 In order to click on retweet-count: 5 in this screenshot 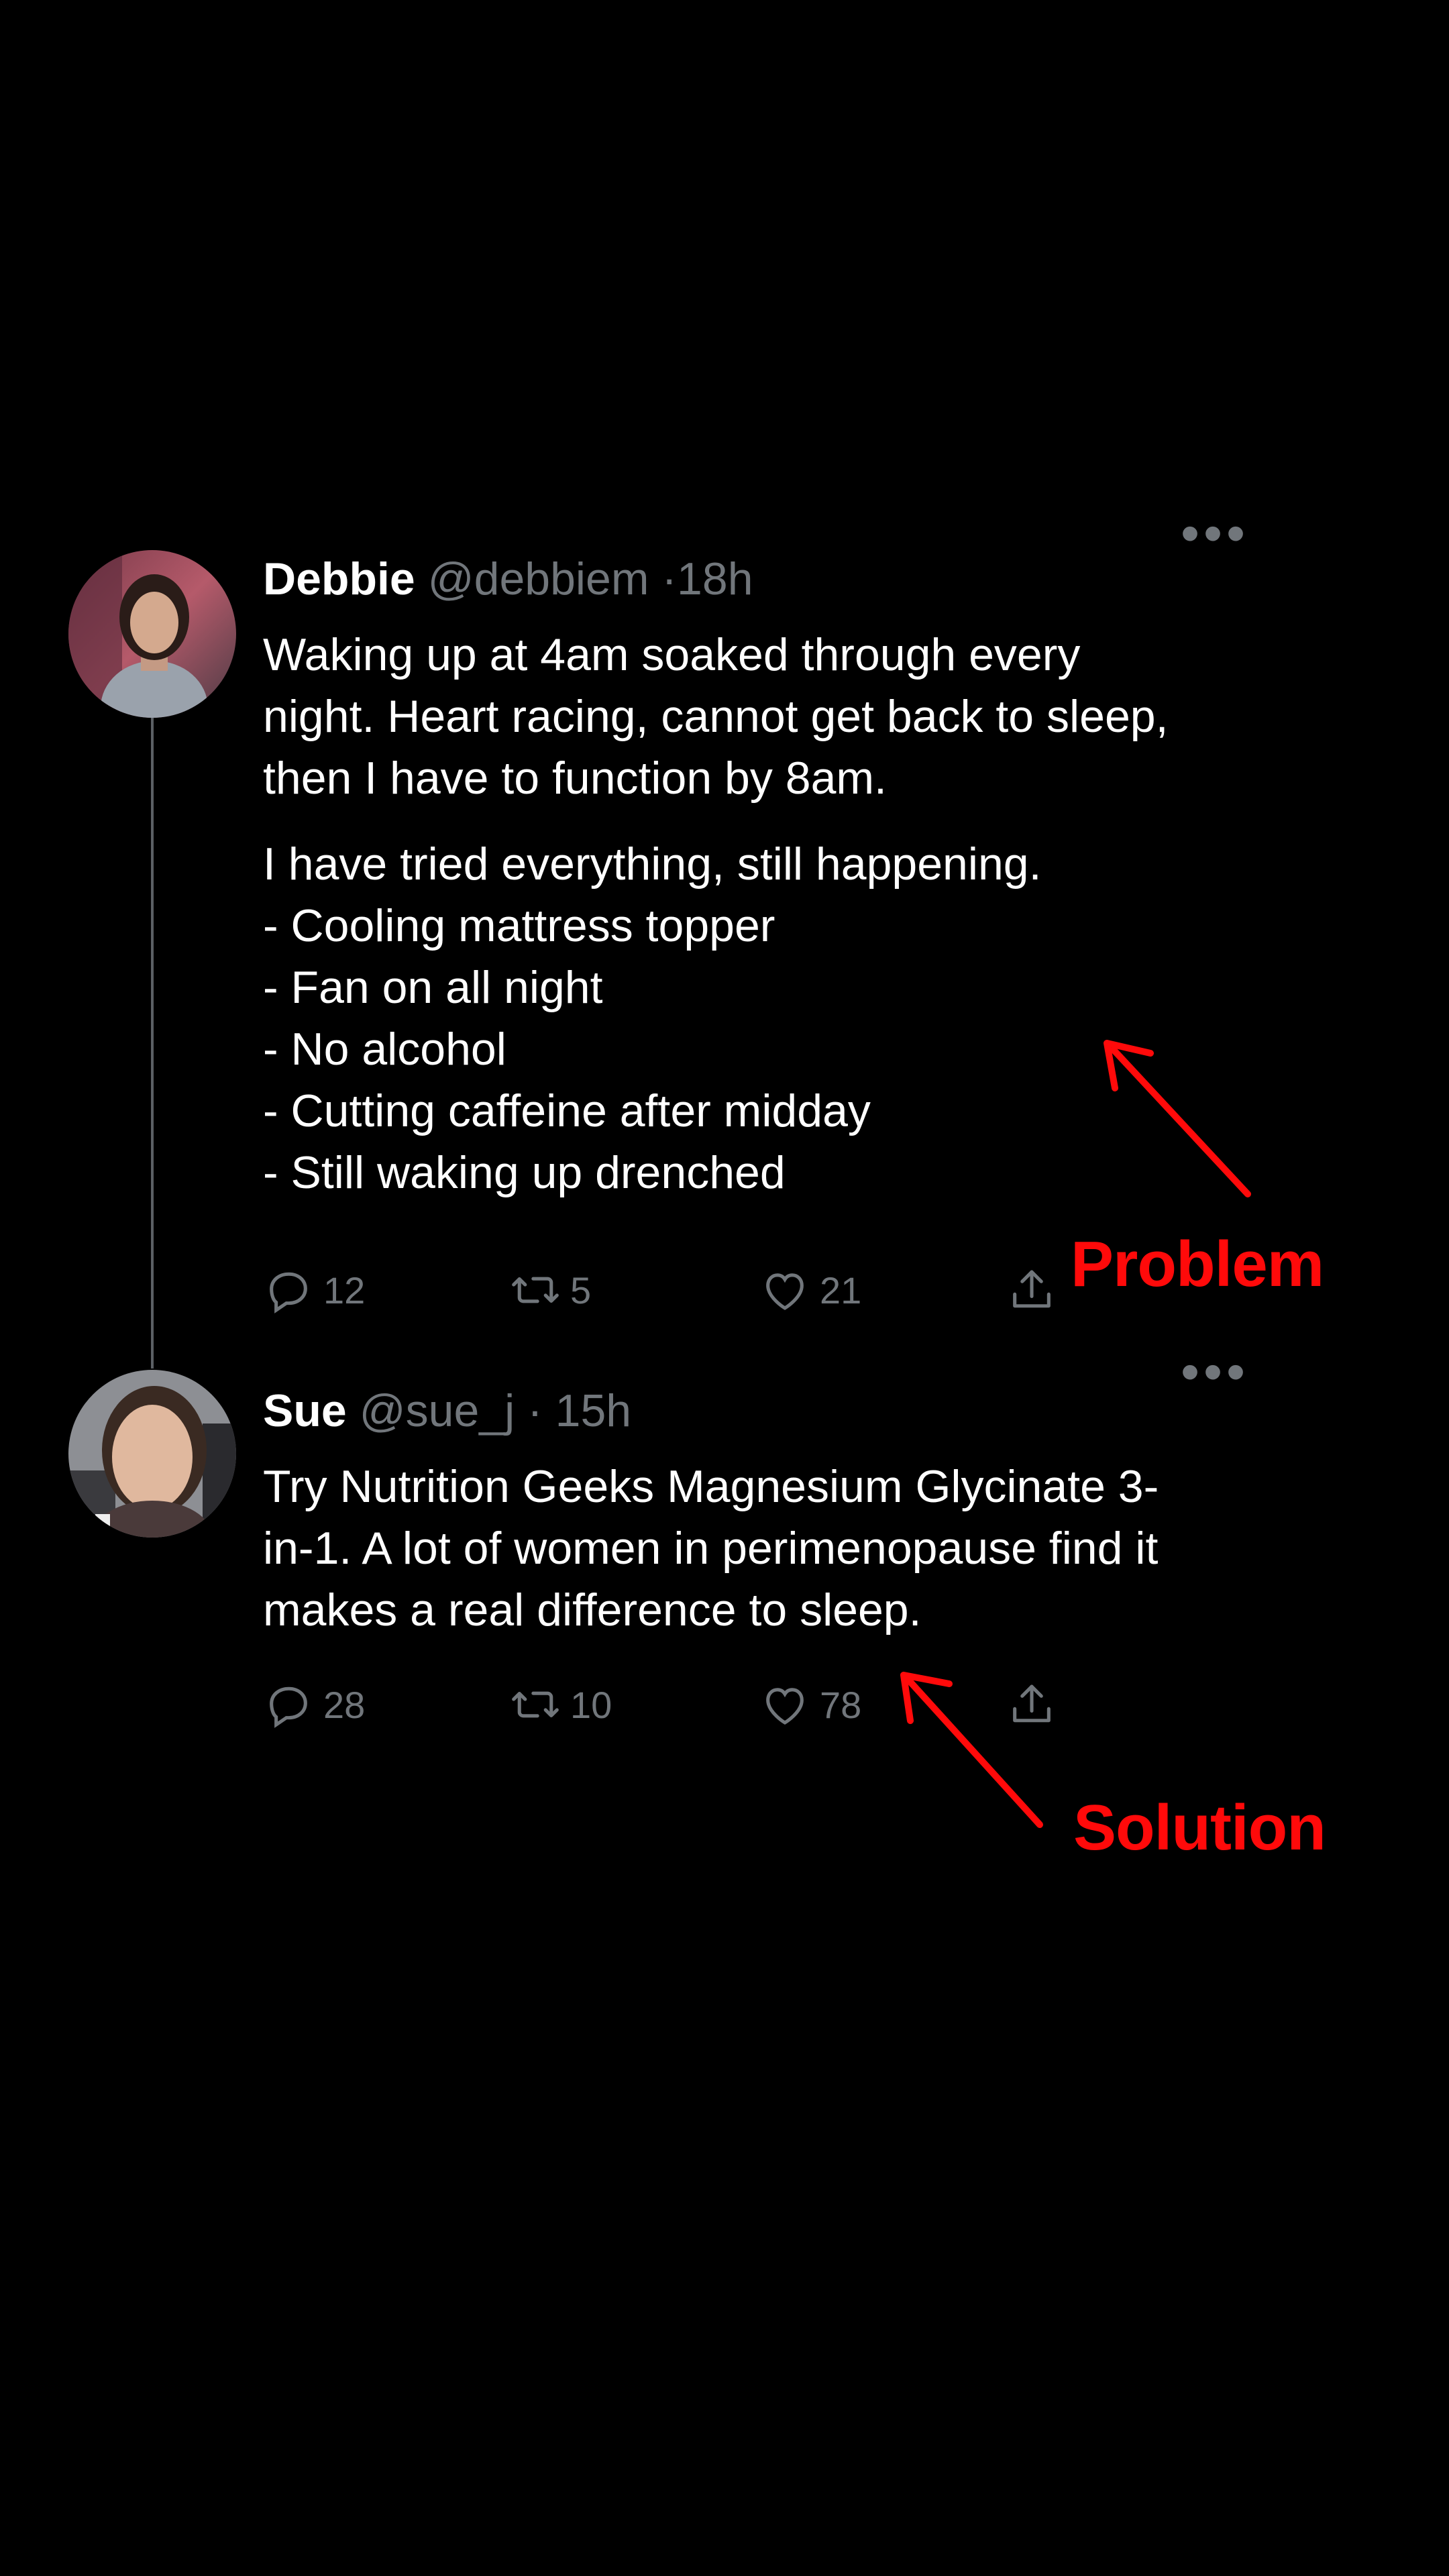, I will do `click(581, 1290)`.